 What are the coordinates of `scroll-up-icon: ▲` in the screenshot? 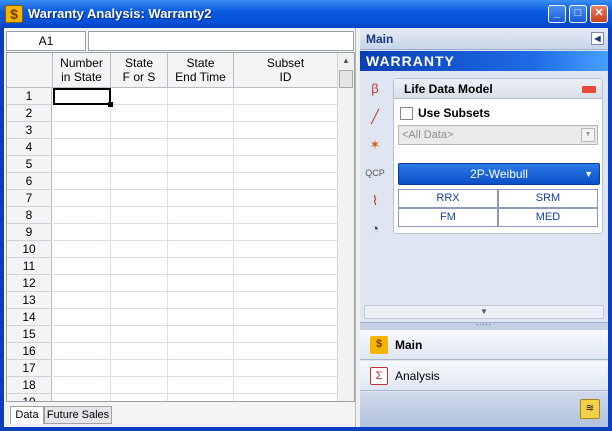 It's located at (346, 61).